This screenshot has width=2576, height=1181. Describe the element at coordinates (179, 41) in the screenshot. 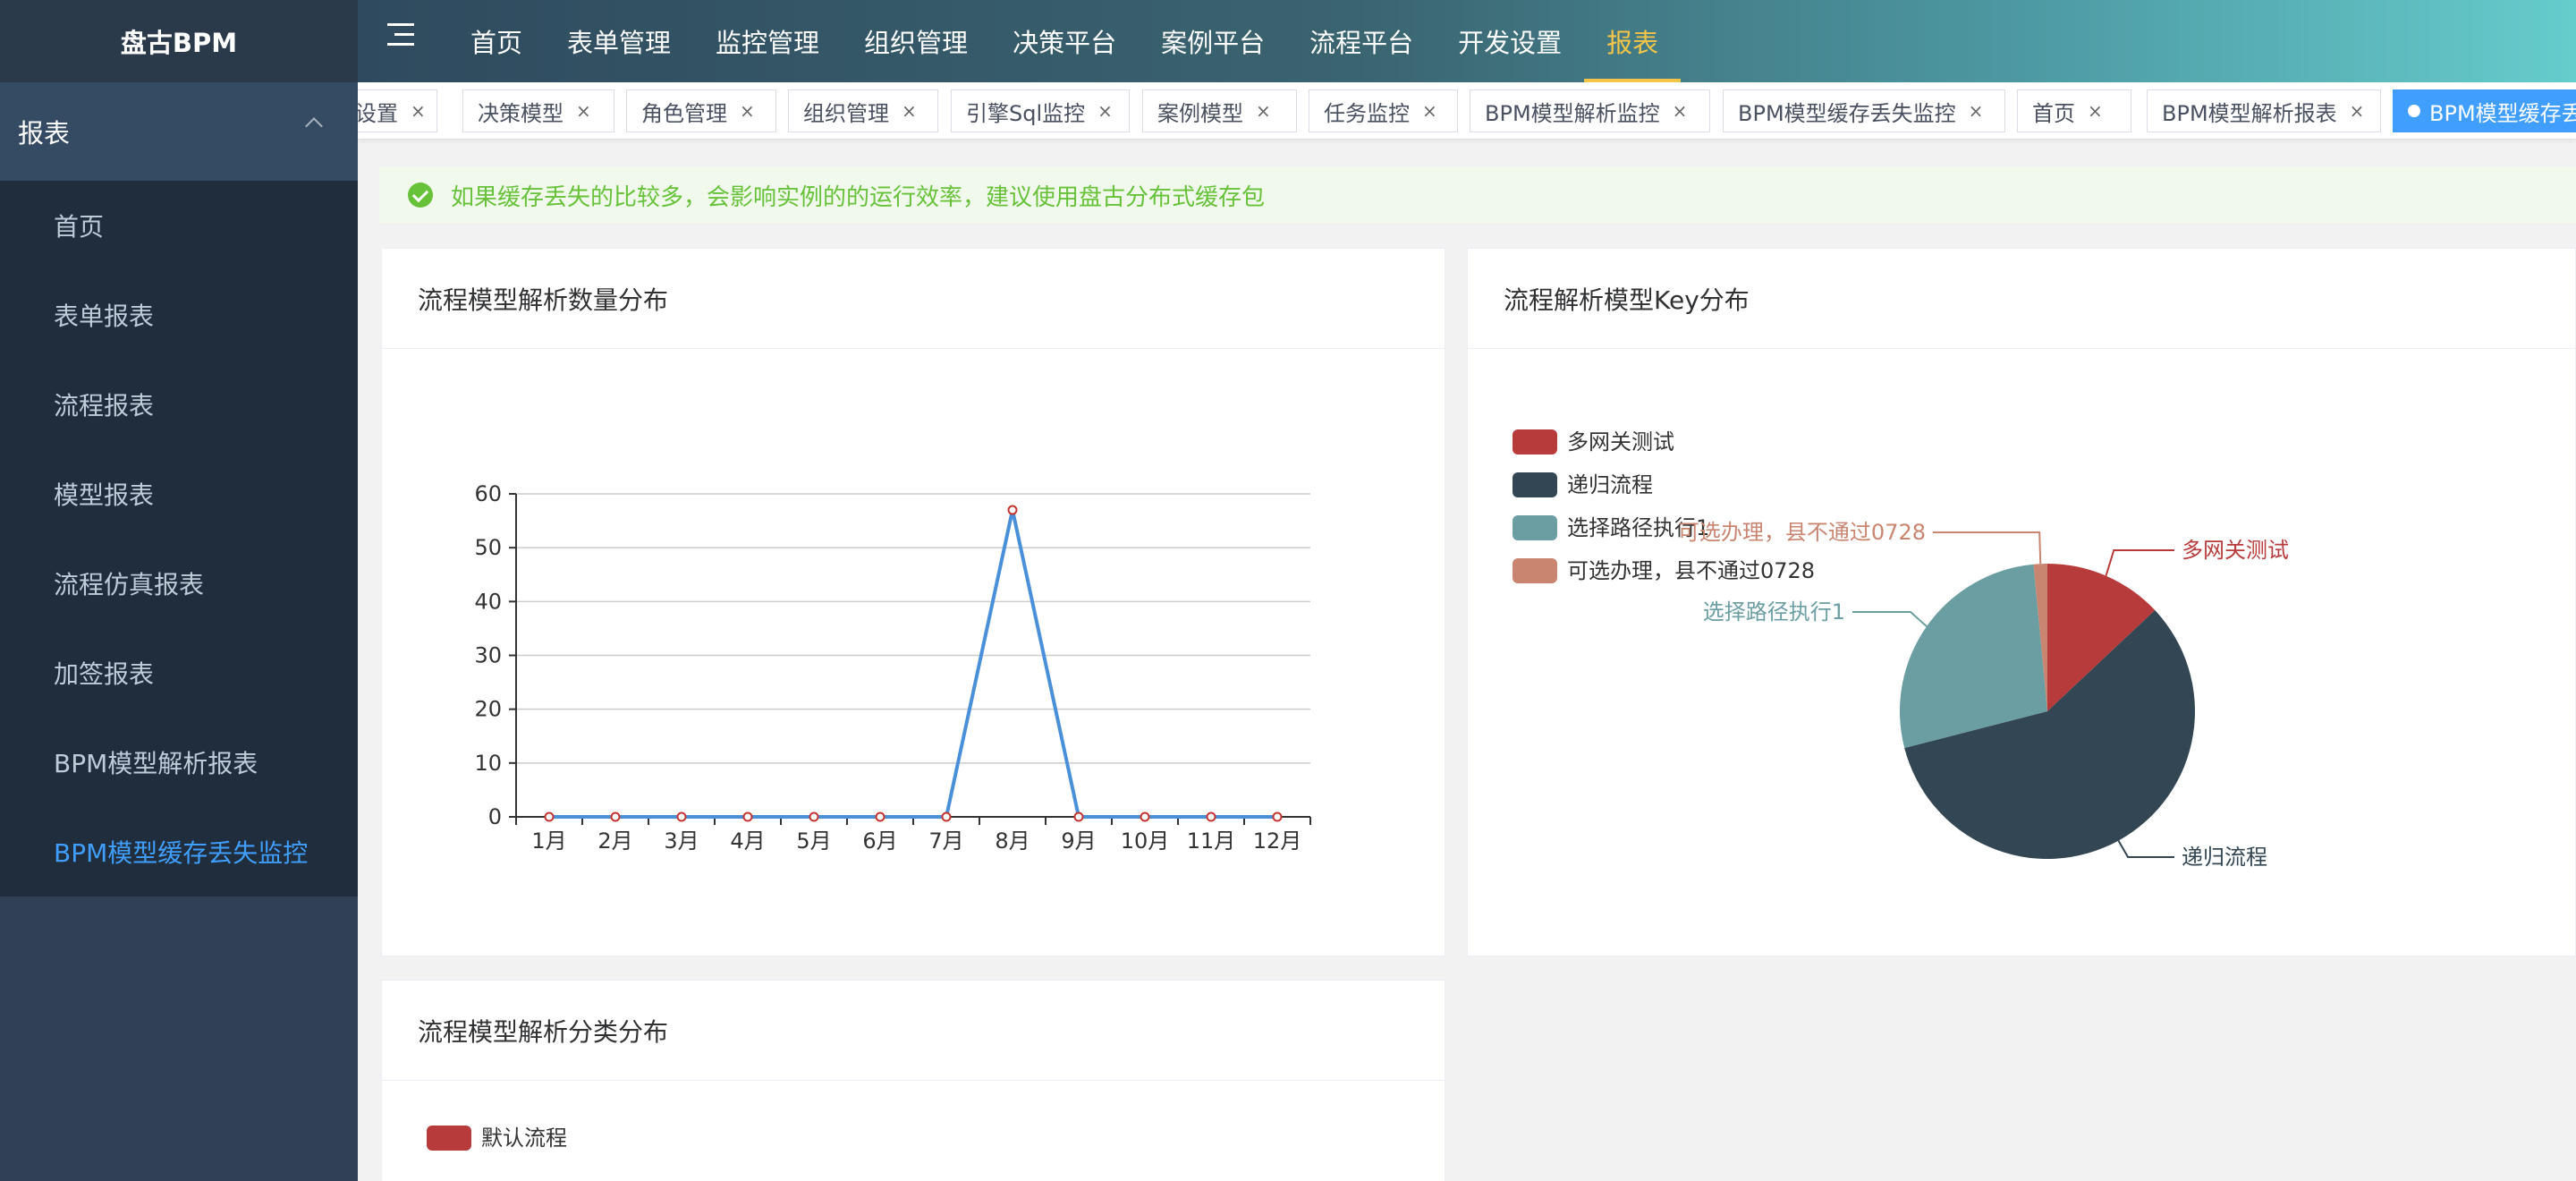

I see `brand-logo: 盘古BPM` at that location.